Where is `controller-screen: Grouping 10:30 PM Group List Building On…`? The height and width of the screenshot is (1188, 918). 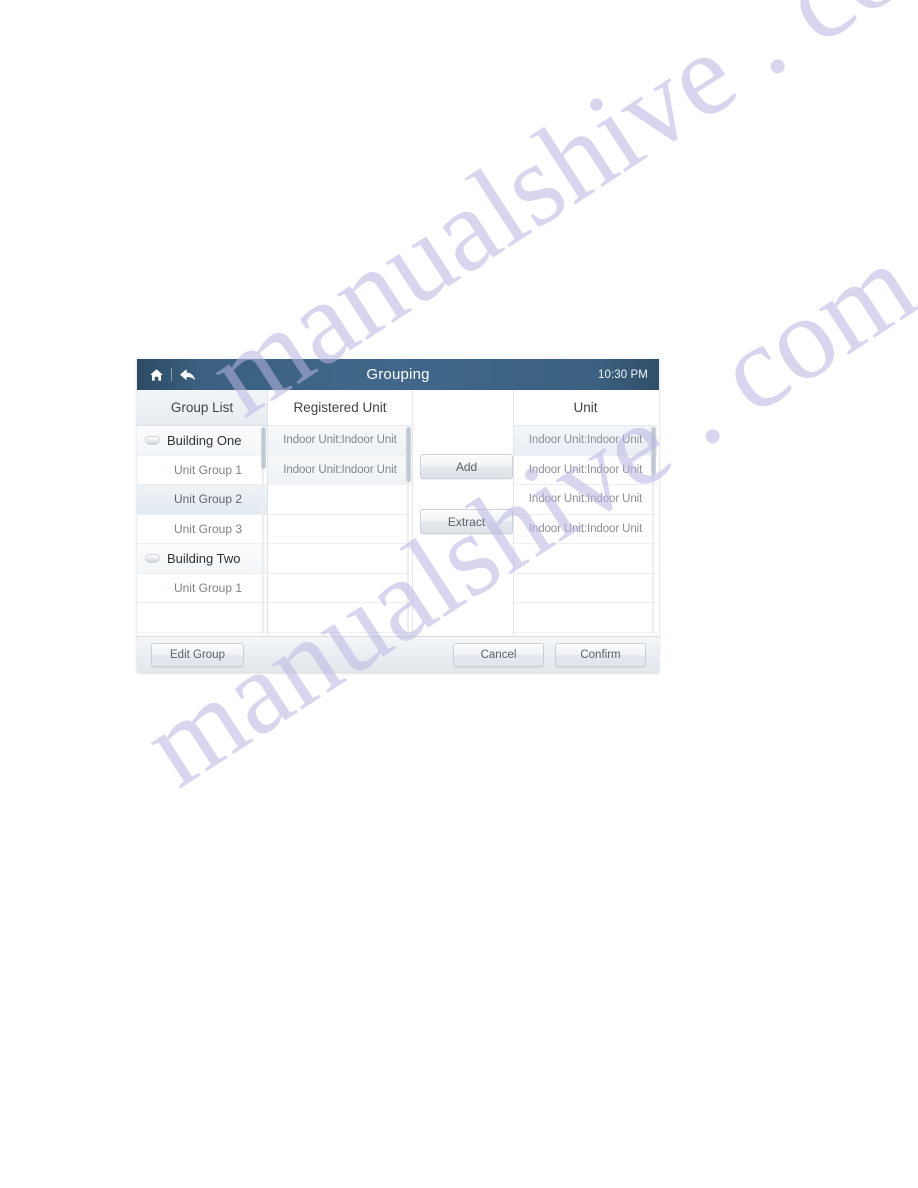
controller-screen: Grouping 10:30 PM Group List Building On… is located at coordinates (398, 515).